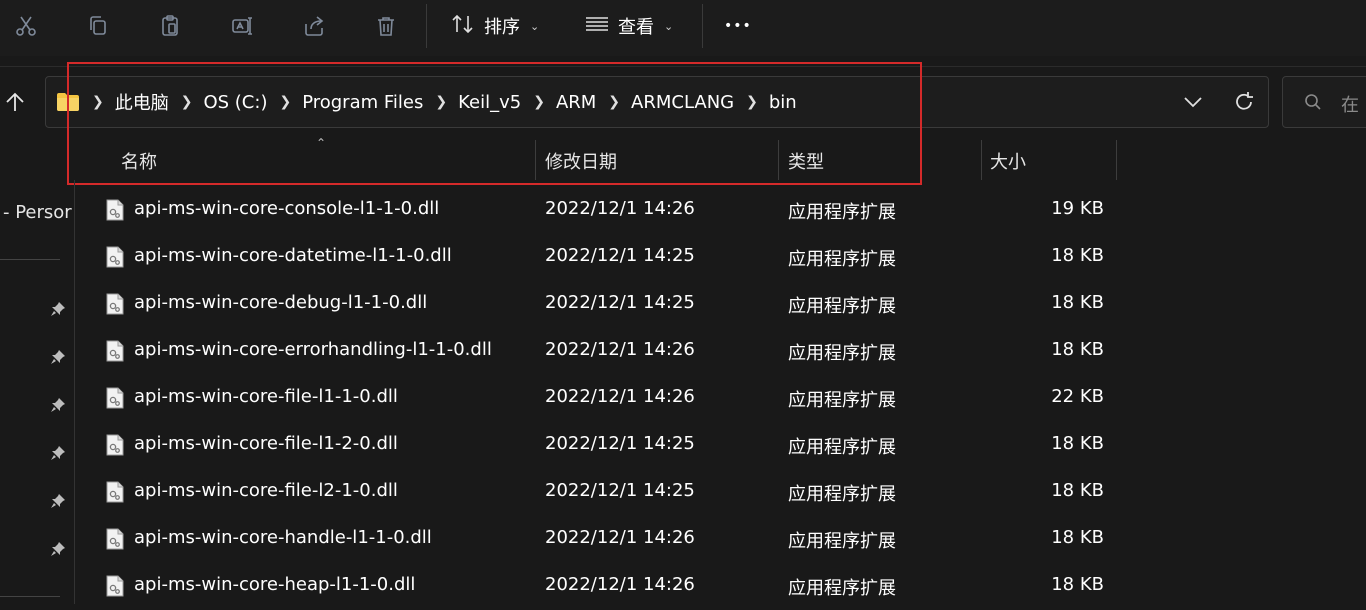 The width and height of the screenshot is (1366, 610). What do you see at coordinates (26, 26) in the screenshot?
I see `cut-icon` at bounding box center [26, 26].